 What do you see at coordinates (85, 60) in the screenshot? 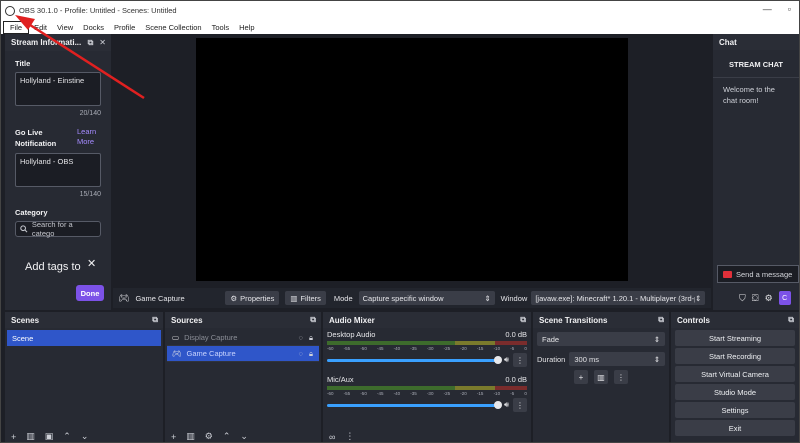
I see `arrow-shaft` at bounding box center [85, 60].